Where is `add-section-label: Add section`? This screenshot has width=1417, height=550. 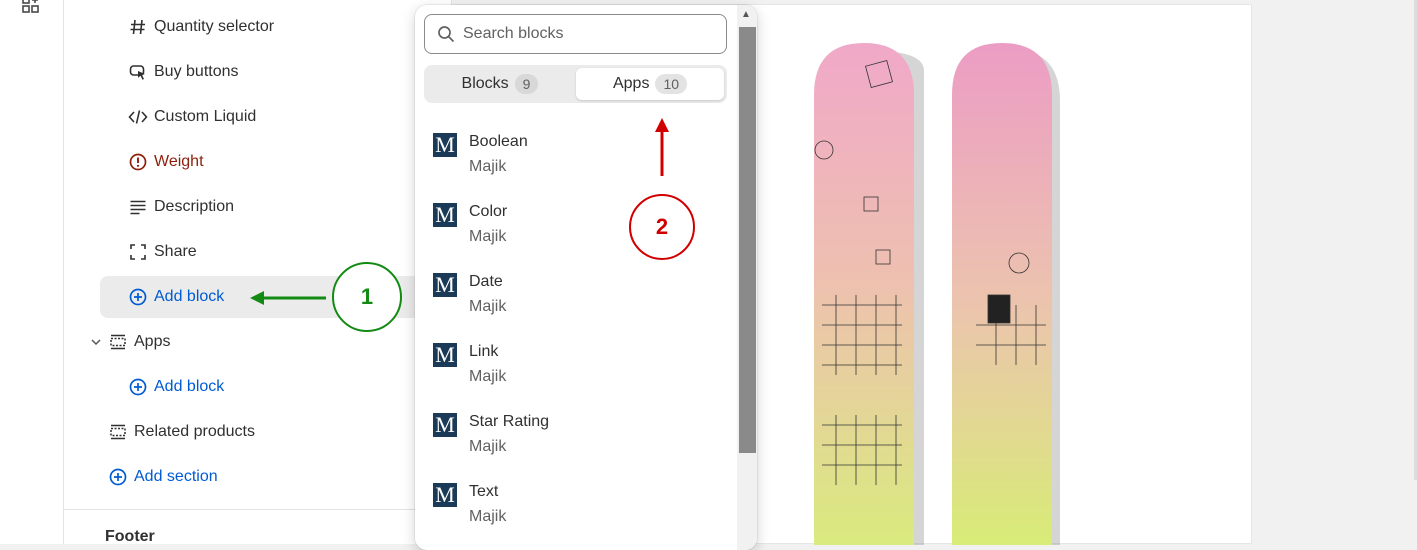 add-section-label: Add section is located at coordinates (176, 476).